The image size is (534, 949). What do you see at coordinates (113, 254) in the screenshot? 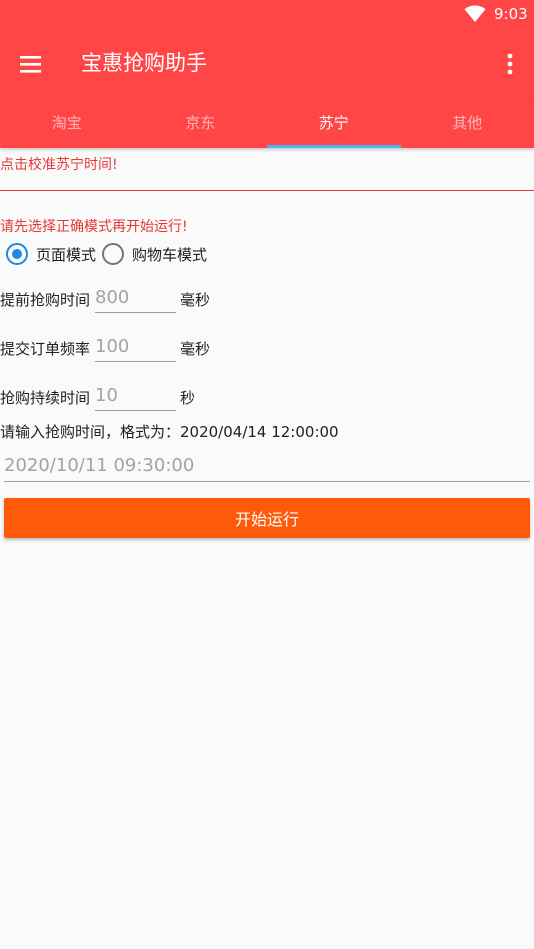
I see `cart-mode-radio` at bounding box center [113, 254].